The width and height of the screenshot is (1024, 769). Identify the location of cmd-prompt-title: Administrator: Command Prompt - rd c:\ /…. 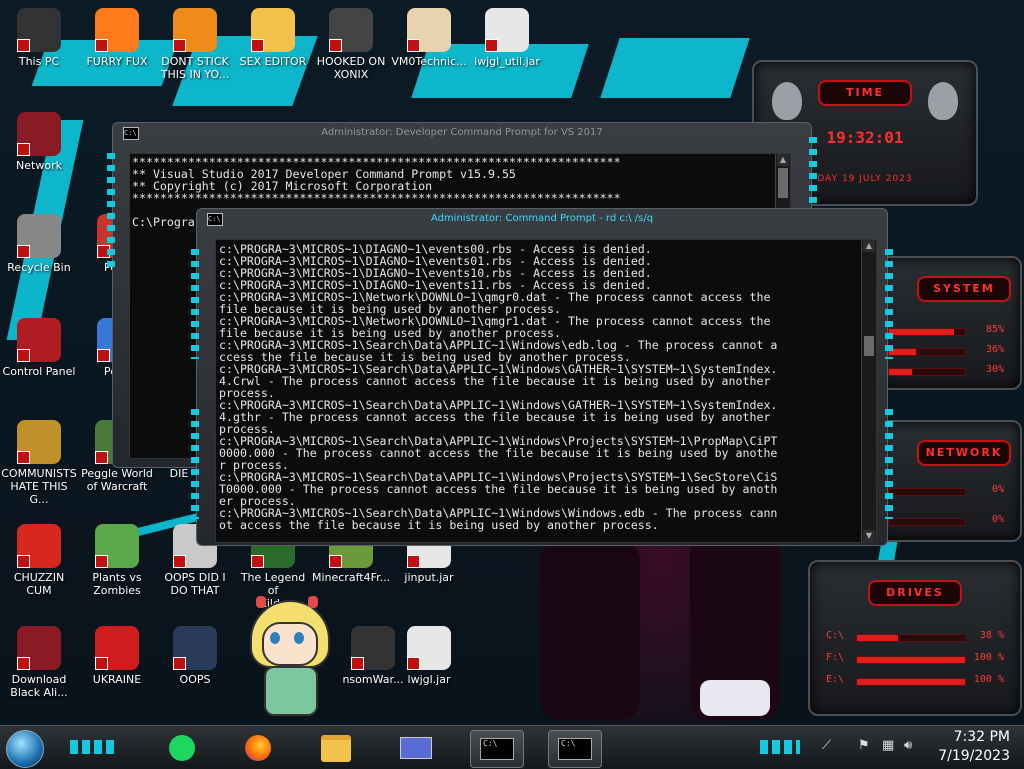
(542, 218).